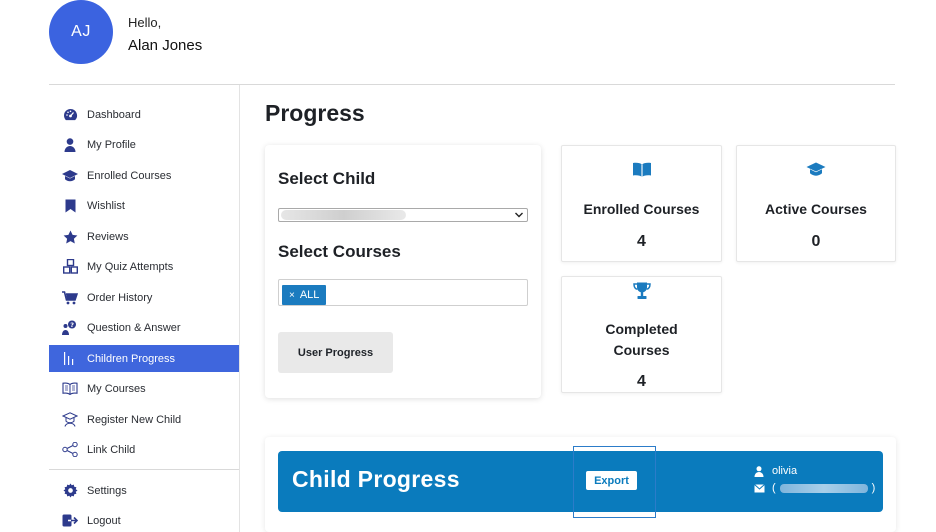 This screenshot has width=936, height=532. Describe the element at coordinates (107, 490) in the screenshot. I see `sidebar-item-label: Settings` at that location.